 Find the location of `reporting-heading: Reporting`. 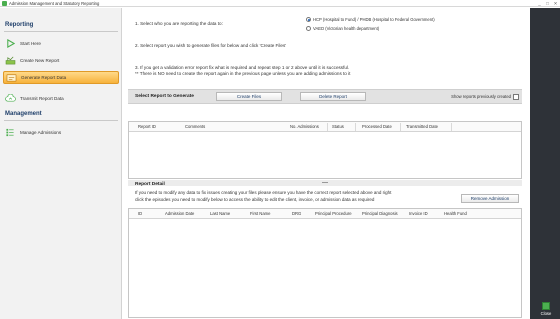

reporting-heading: Reporting is located at coordinates (19, 25).